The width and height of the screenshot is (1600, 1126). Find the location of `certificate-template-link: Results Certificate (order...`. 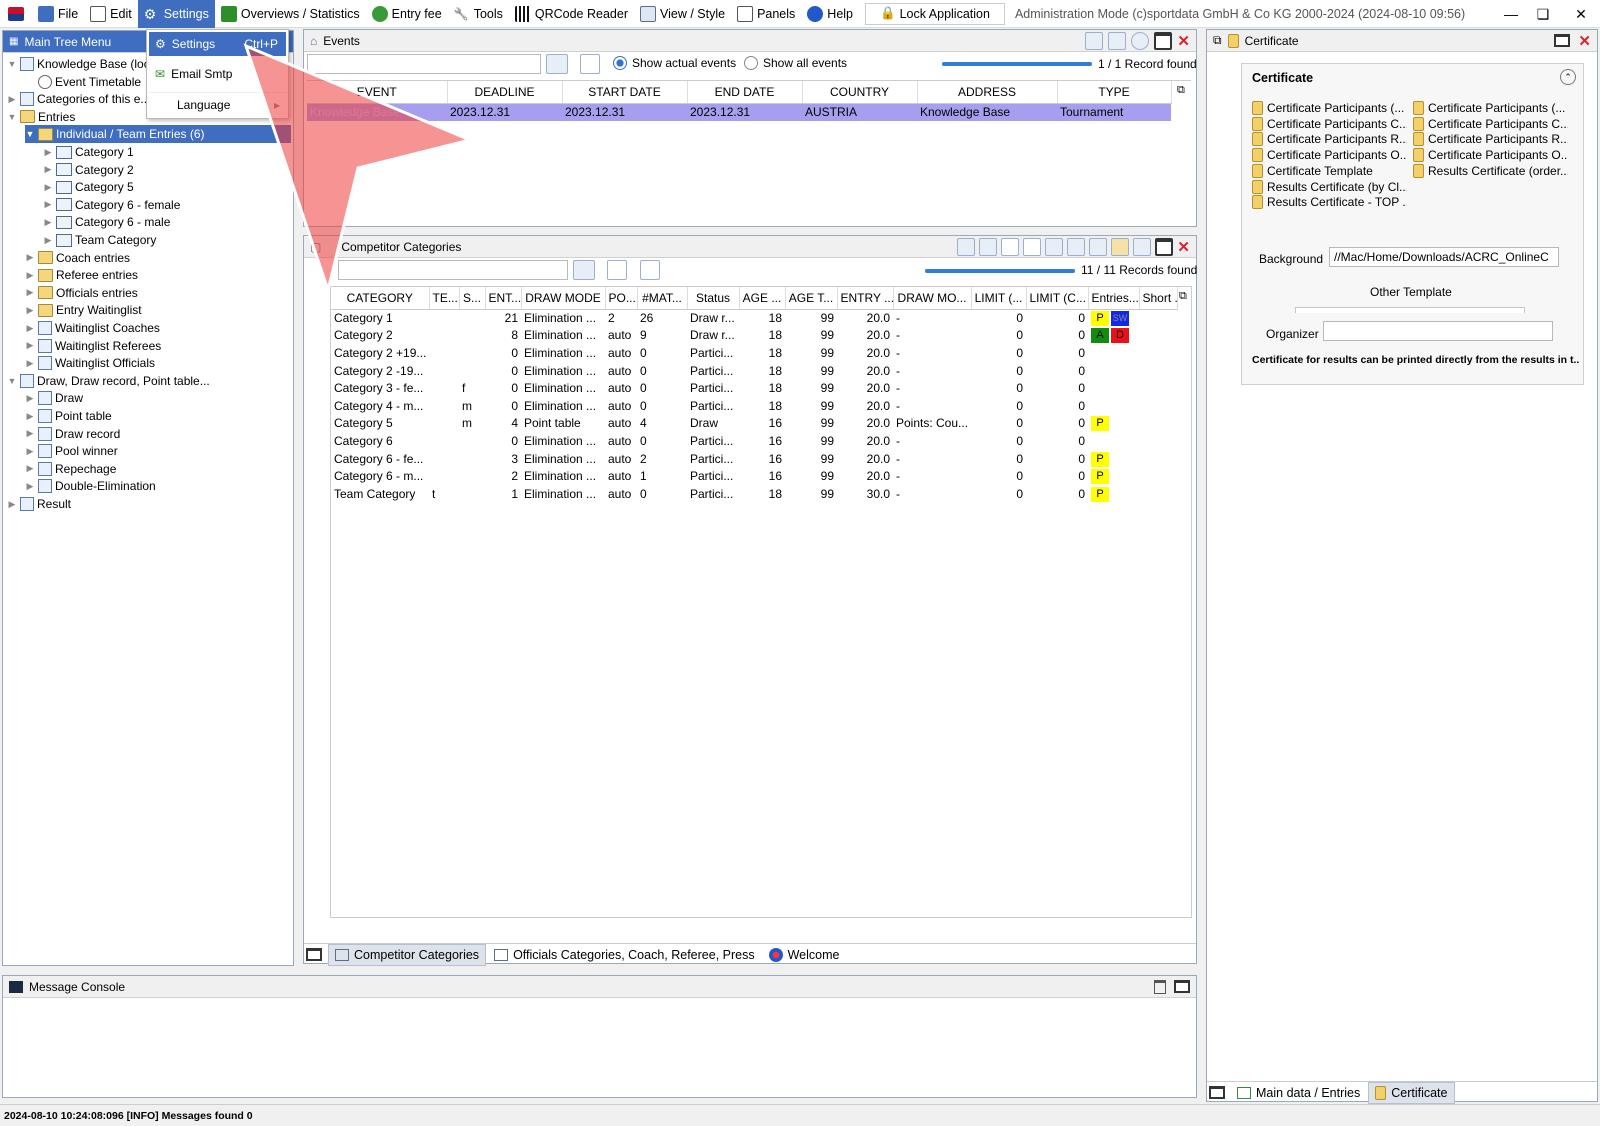

certificate-template-link: Results Certificate (order... is located at coordinates (1490, 170).